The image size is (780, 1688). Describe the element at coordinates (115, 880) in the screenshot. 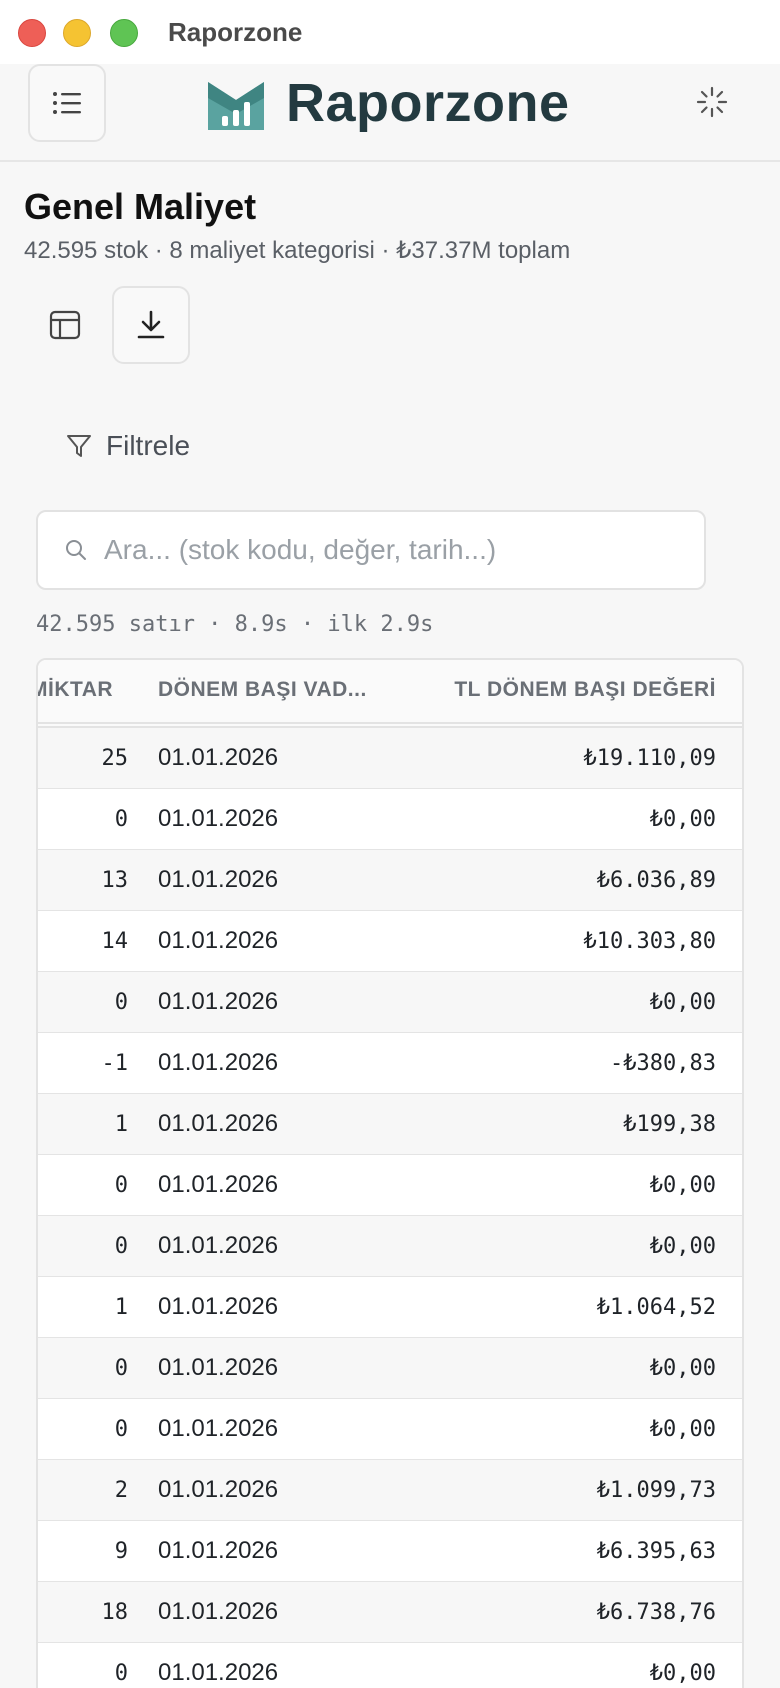

I see `miktar-cell: 13` at that location.